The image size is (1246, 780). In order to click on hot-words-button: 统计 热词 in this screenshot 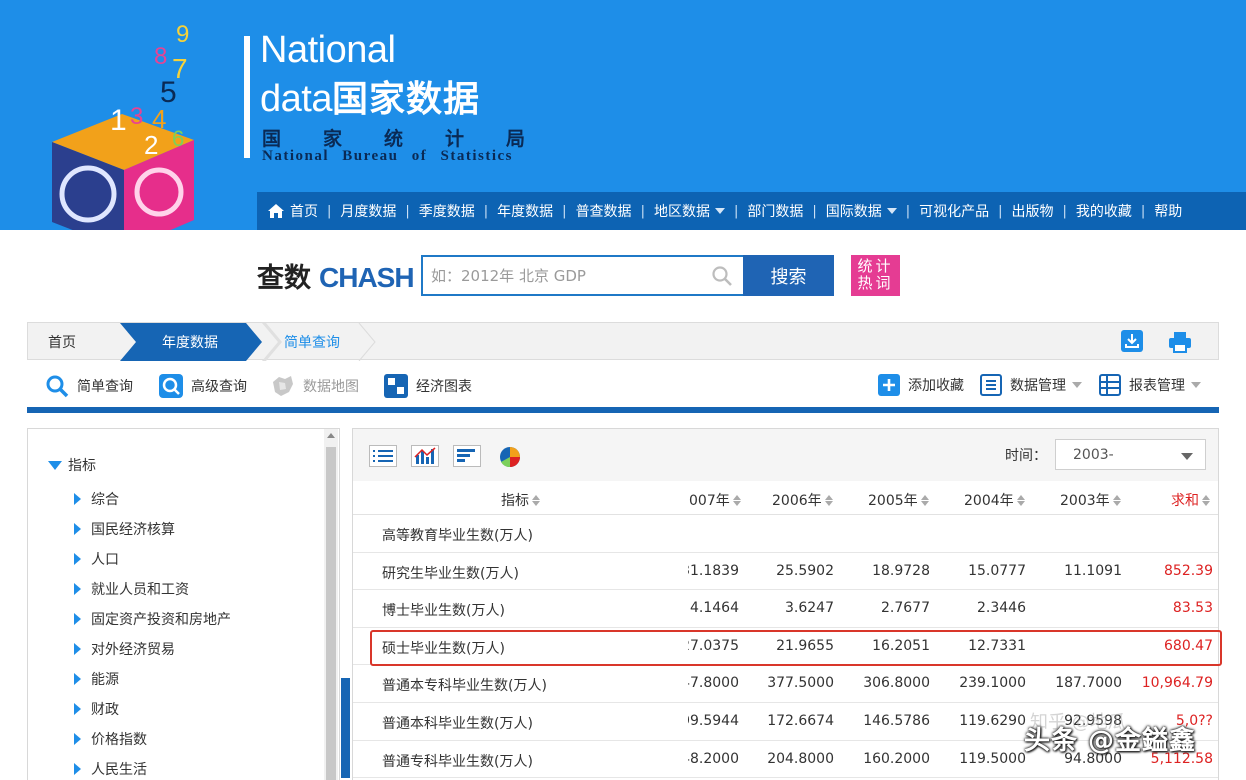, I will do `click(875, 275)`.